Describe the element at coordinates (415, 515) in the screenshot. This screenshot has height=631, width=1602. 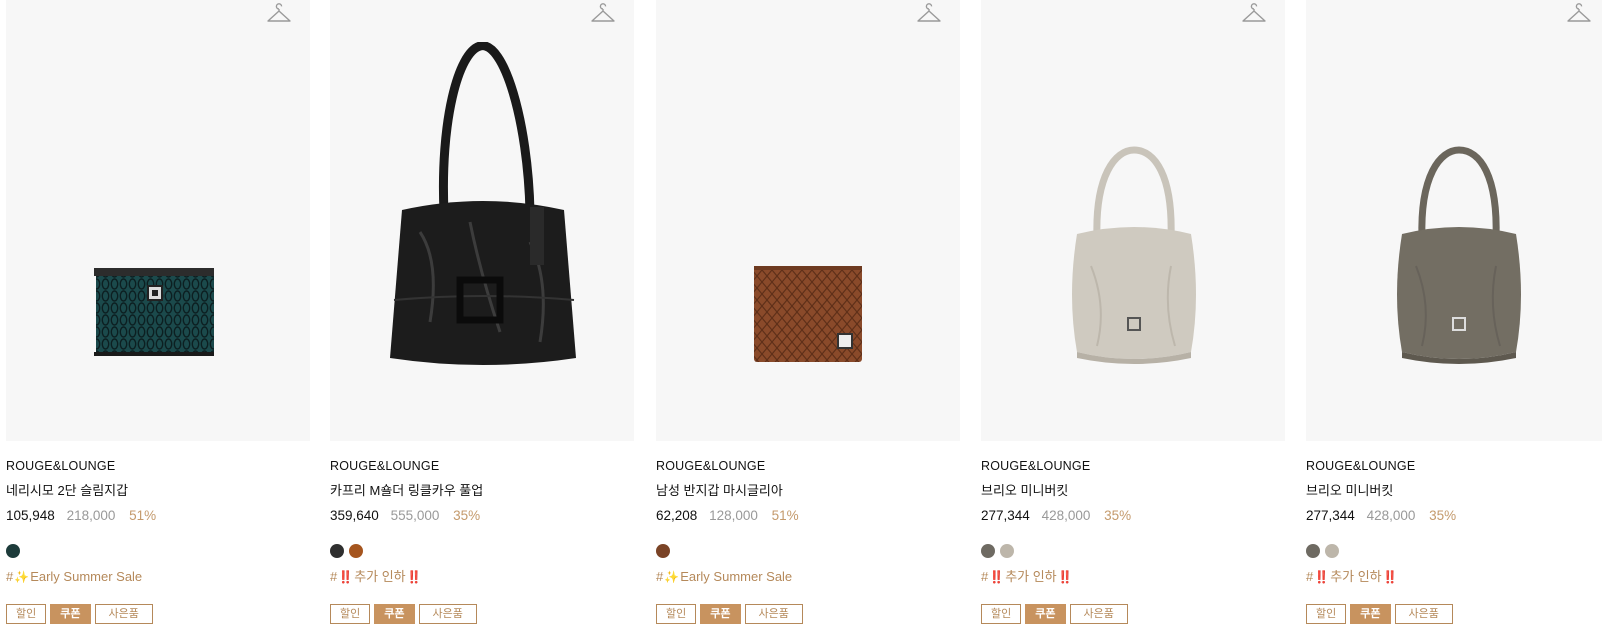
I see `original-price: 555,000` at that location.